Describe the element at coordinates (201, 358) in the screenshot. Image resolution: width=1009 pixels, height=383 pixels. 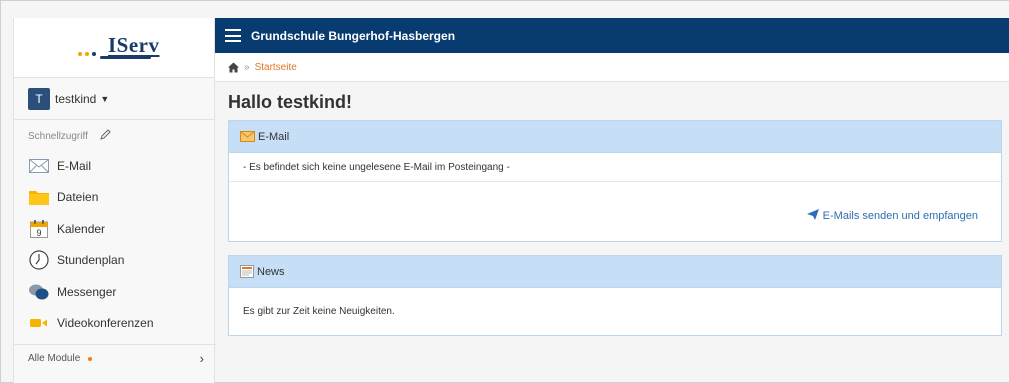
I see `chevron-right-icon: ›` at that location.